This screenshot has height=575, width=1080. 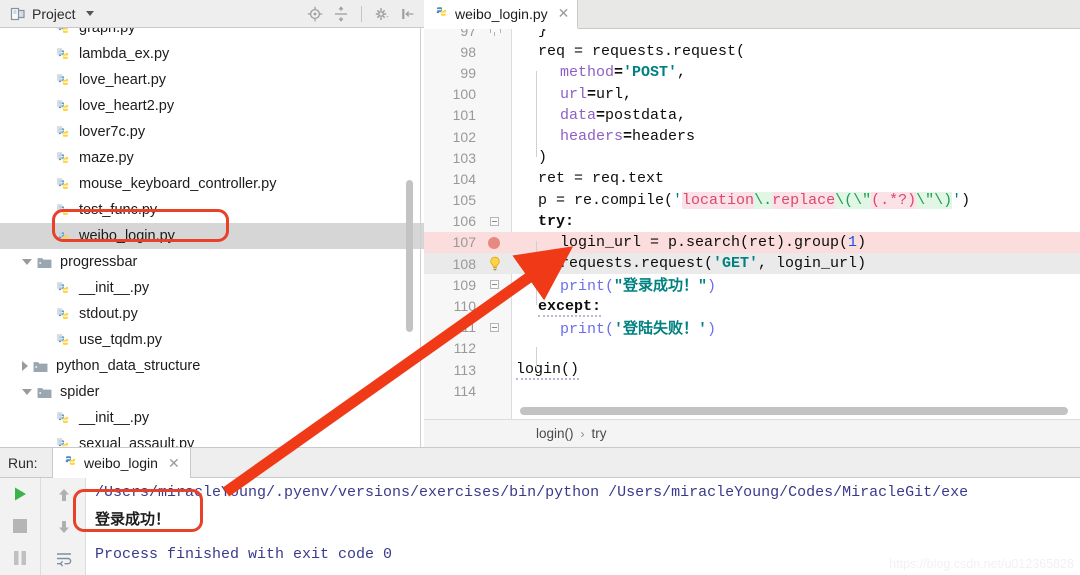 I want to click on tree-file-lover7c-py: lover7c.py, so click(x=212, y=132).